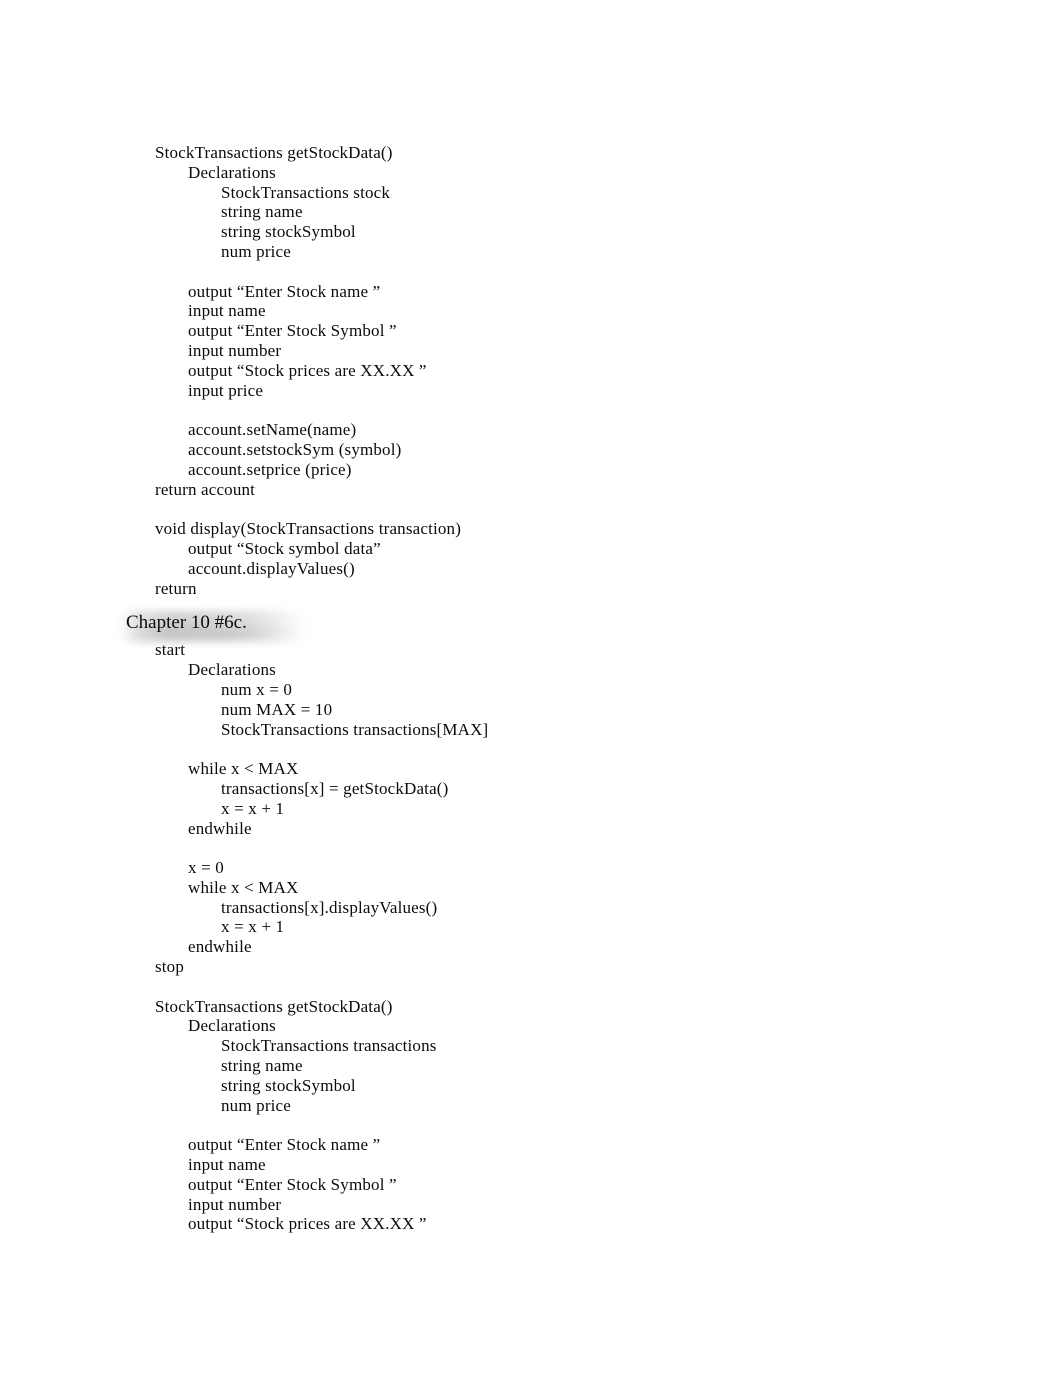 The image size is (1062, 1376). What do you see at coordinates (271, 568) in the screenshot?
I see `code-line: account.displayValues()` at bounding box center [271, 568].